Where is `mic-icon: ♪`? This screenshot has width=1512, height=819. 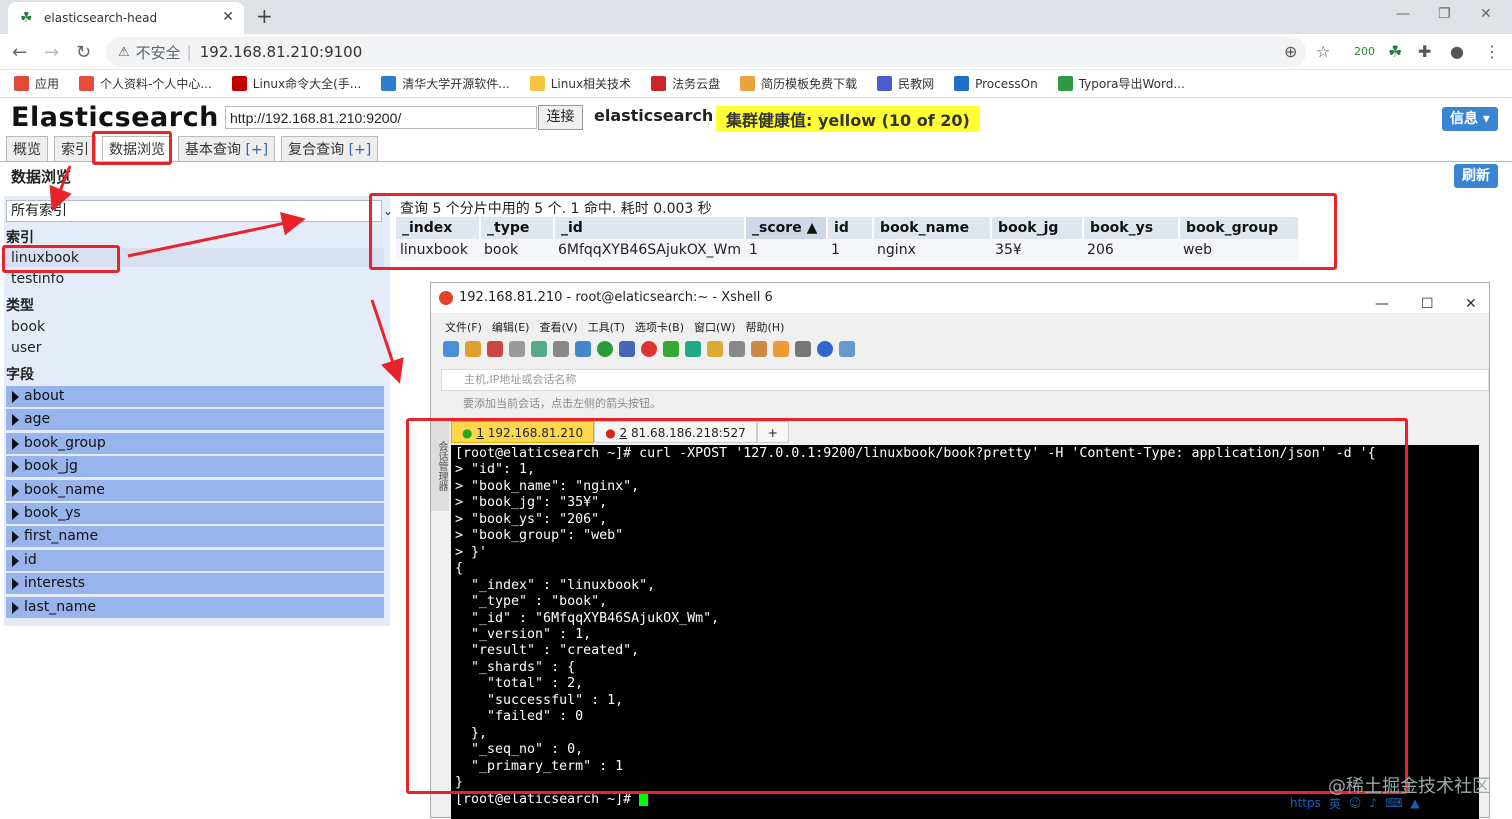
mic-icon: ♪ is located at coordinates (1373, 803).